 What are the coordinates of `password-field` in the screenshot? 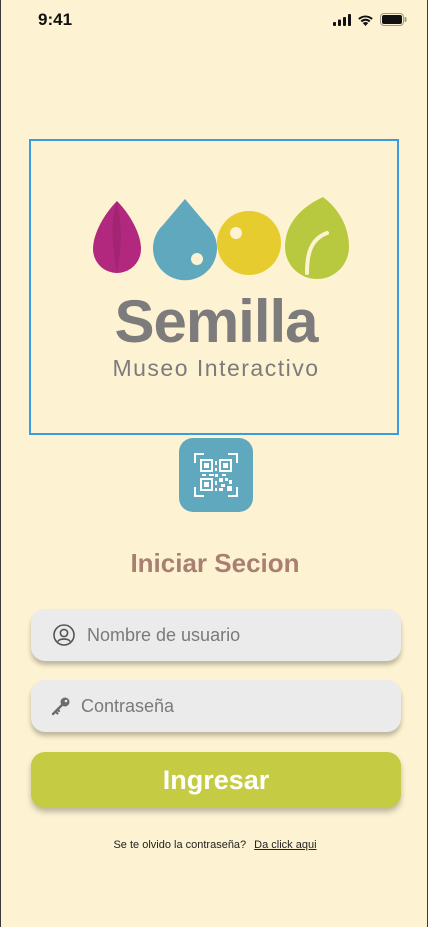 It's located at (216, 706).